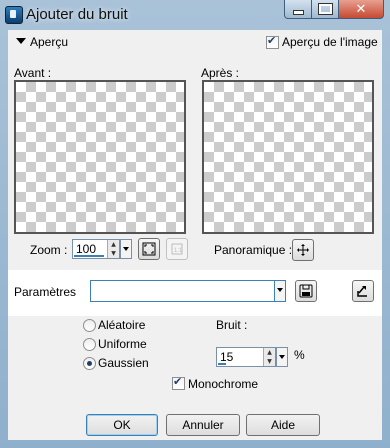  What do you see at coordinates (45, 292) in the screenshot?
I see `presets-label: Paramètres` at bounding box center [45, 292].